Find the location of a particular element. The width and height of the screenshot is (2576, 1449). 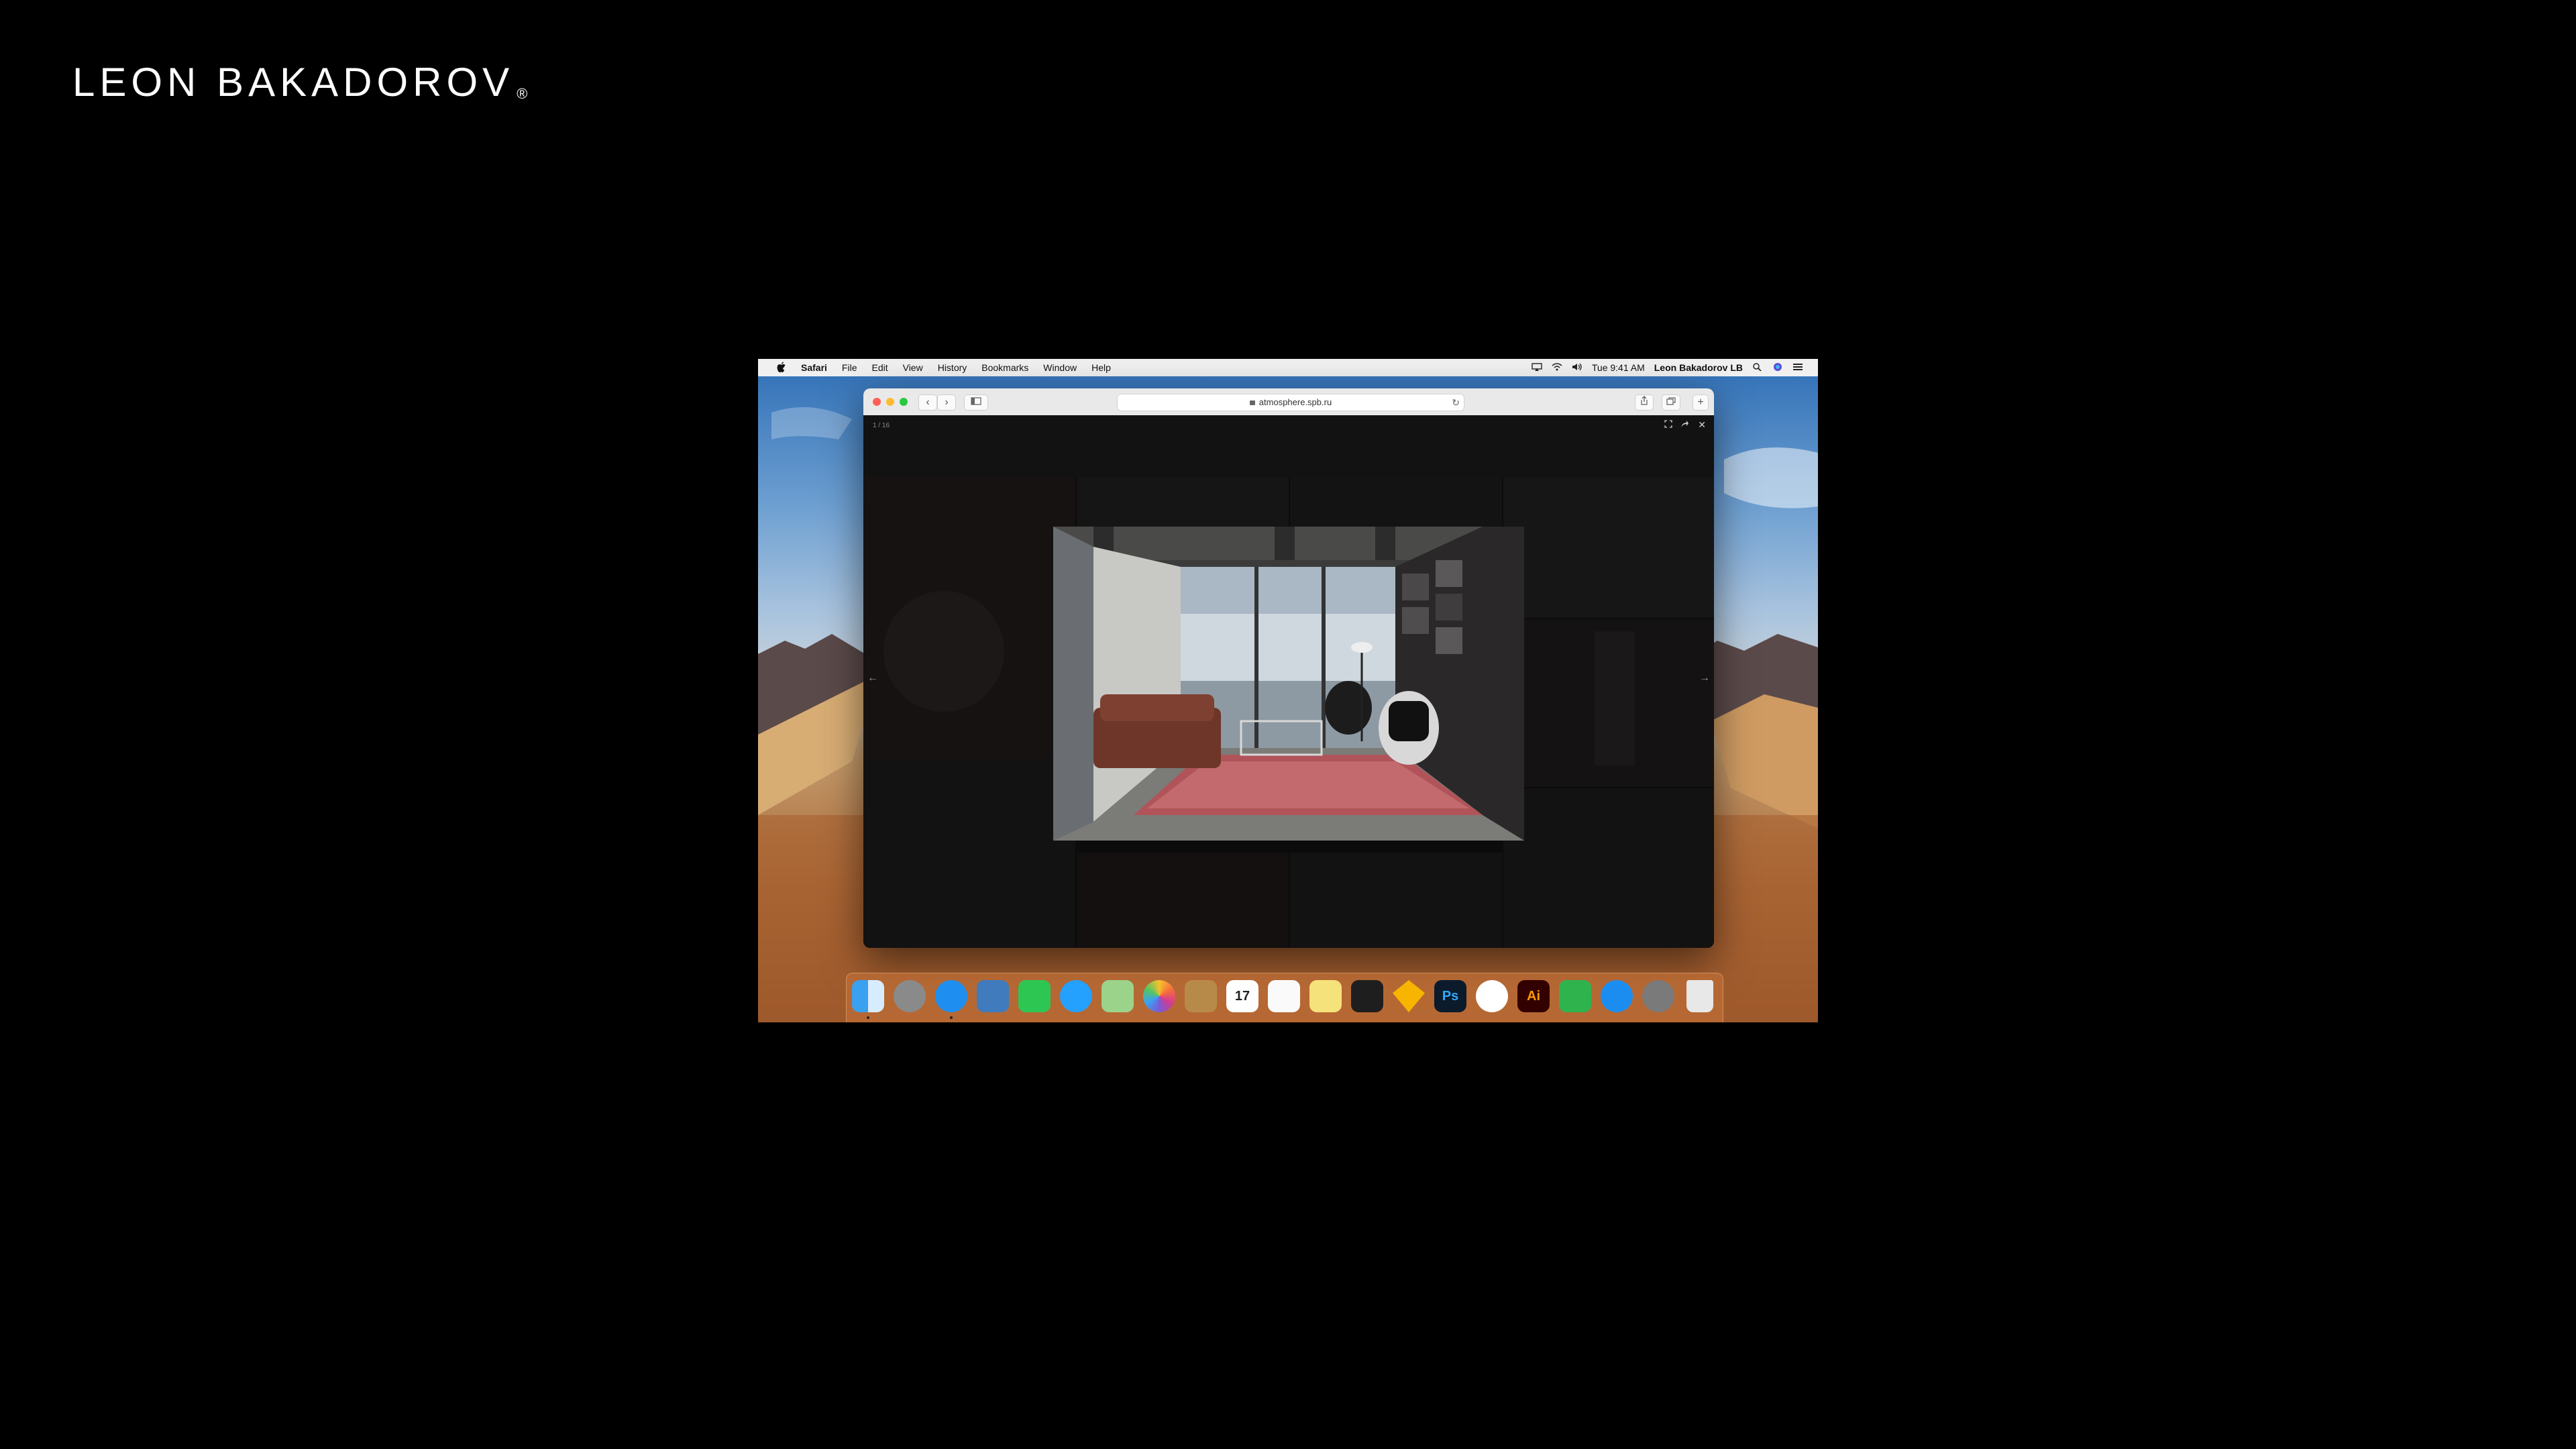

facetime-icon is located at coordinates (1034, 996).